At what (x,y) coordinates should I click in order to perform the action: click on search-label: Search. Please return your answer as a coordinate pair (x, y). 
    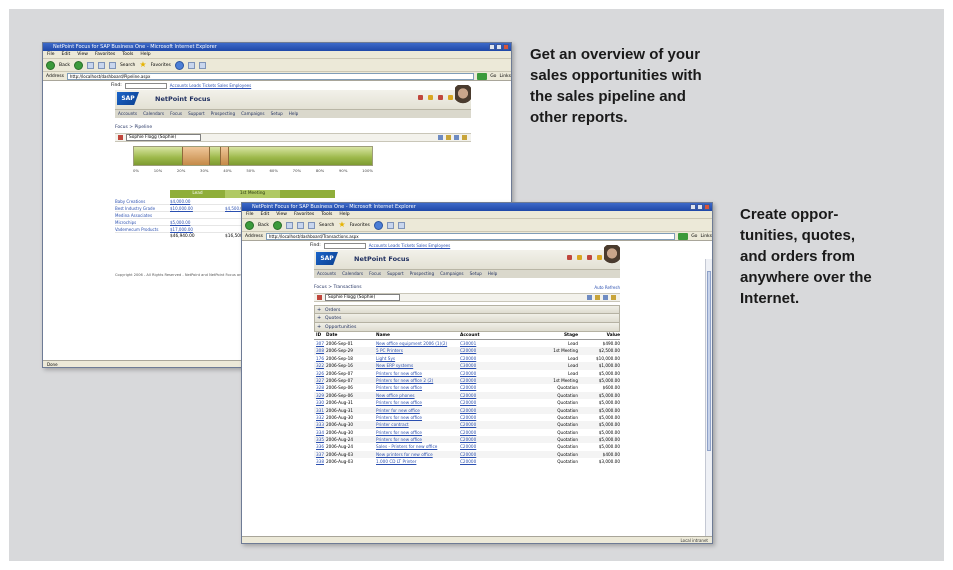
    Looking at the image, I should click on (127, 65).